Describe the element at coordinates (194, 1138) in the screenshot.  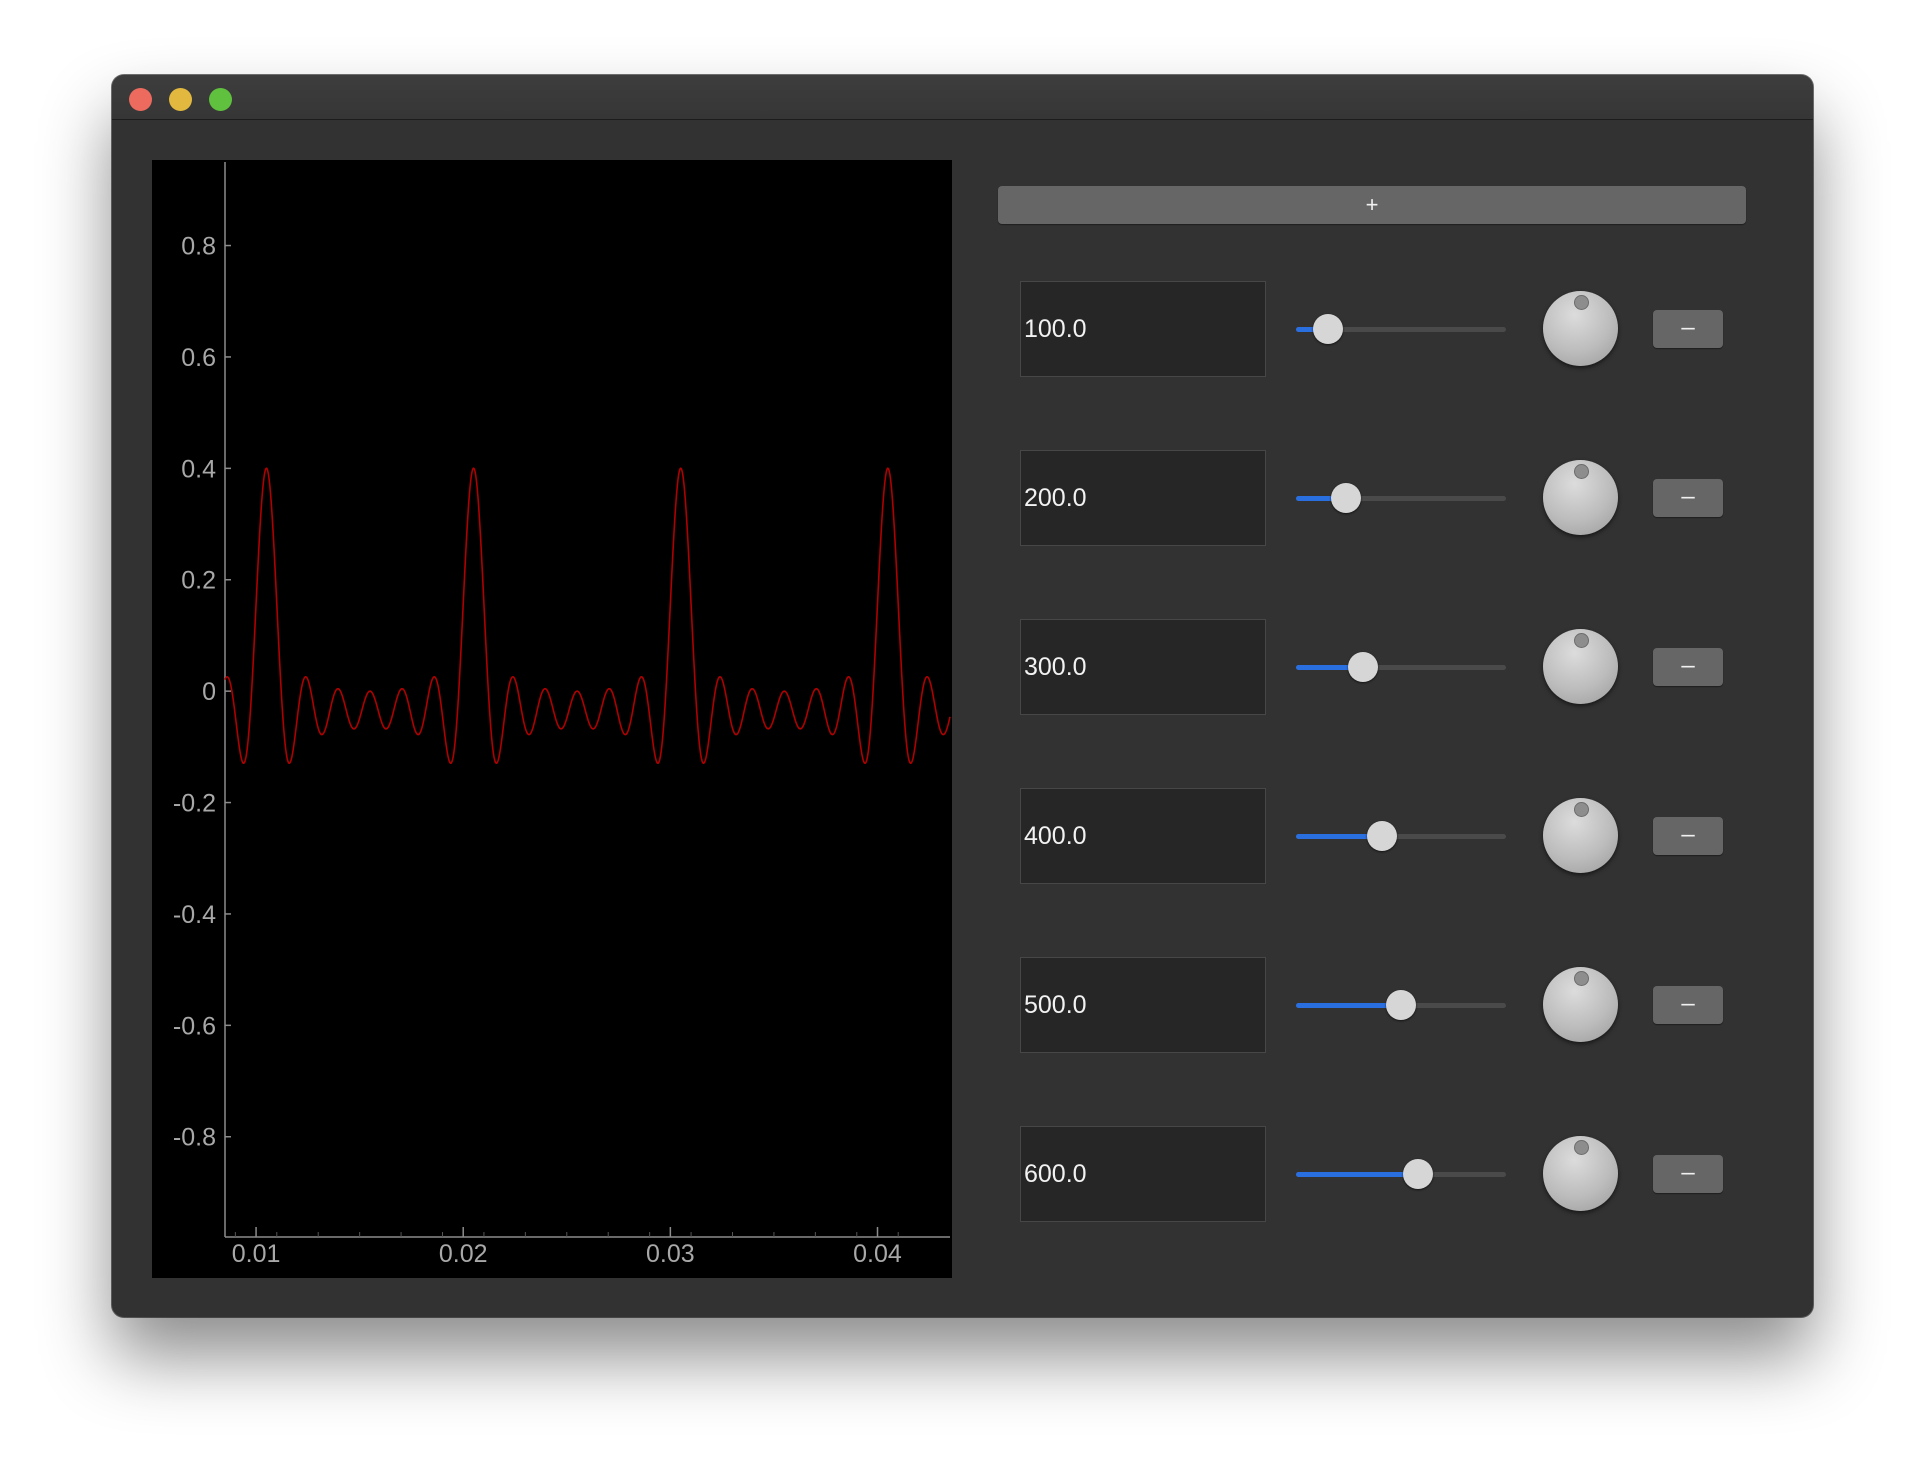
I see `y-tick-label: -0.8` at that location.